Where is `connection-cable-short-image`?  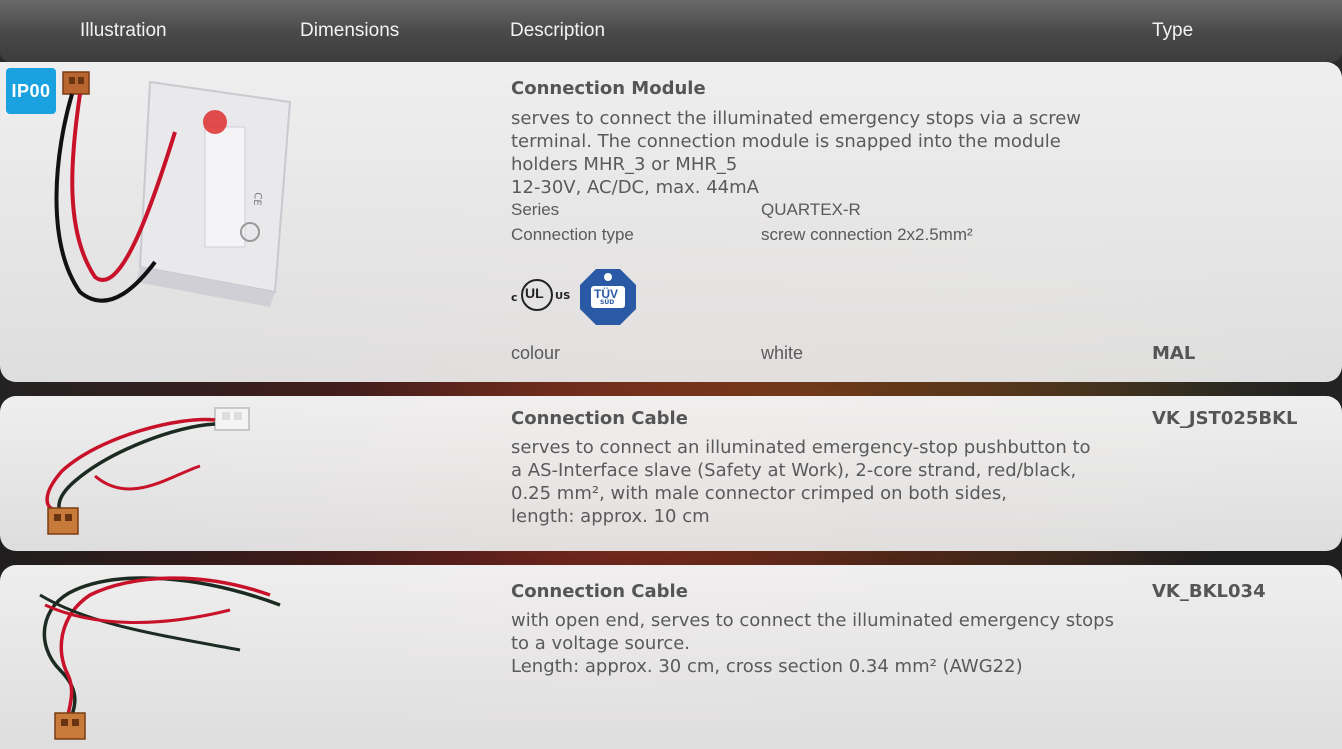 connection-cable-short-image is located at coordinates (155, 473).